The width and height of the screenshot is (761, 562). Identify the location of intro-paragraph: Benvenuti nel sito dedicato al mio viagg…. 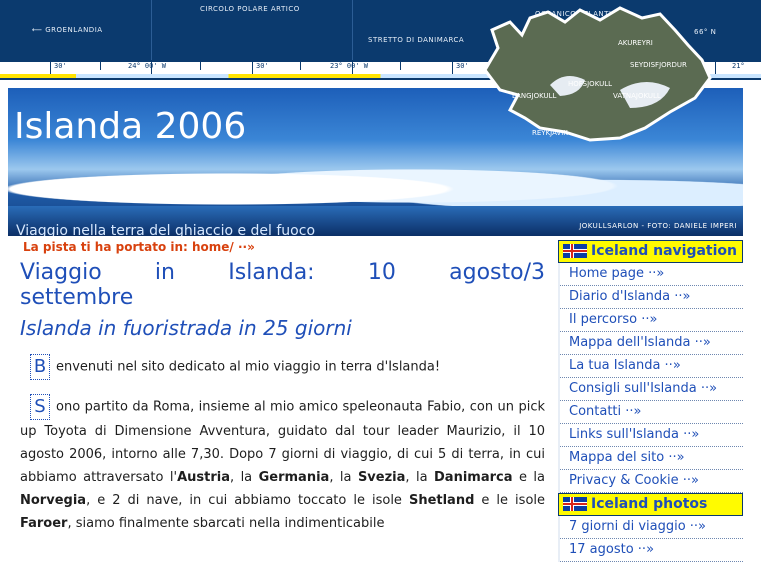
(282, 367).